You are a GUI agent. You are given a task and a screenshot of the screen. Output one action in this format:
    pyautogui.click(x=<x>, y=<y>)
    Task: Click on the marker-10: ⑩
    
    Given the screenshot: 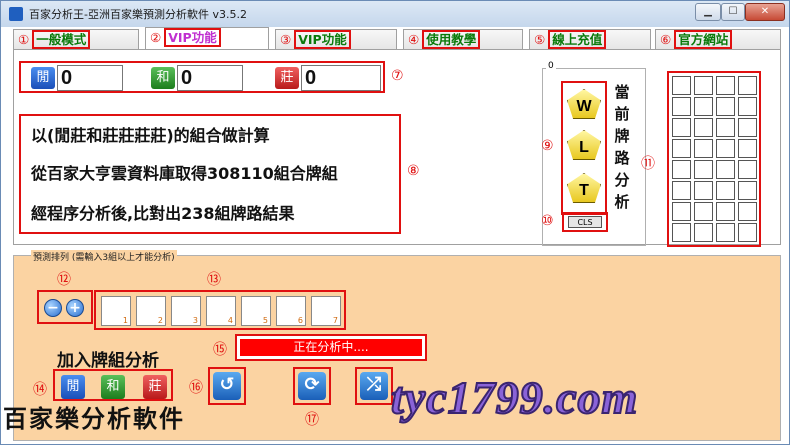 What is the action you would take?
    pyautogui.click(x=547, y=221)
    